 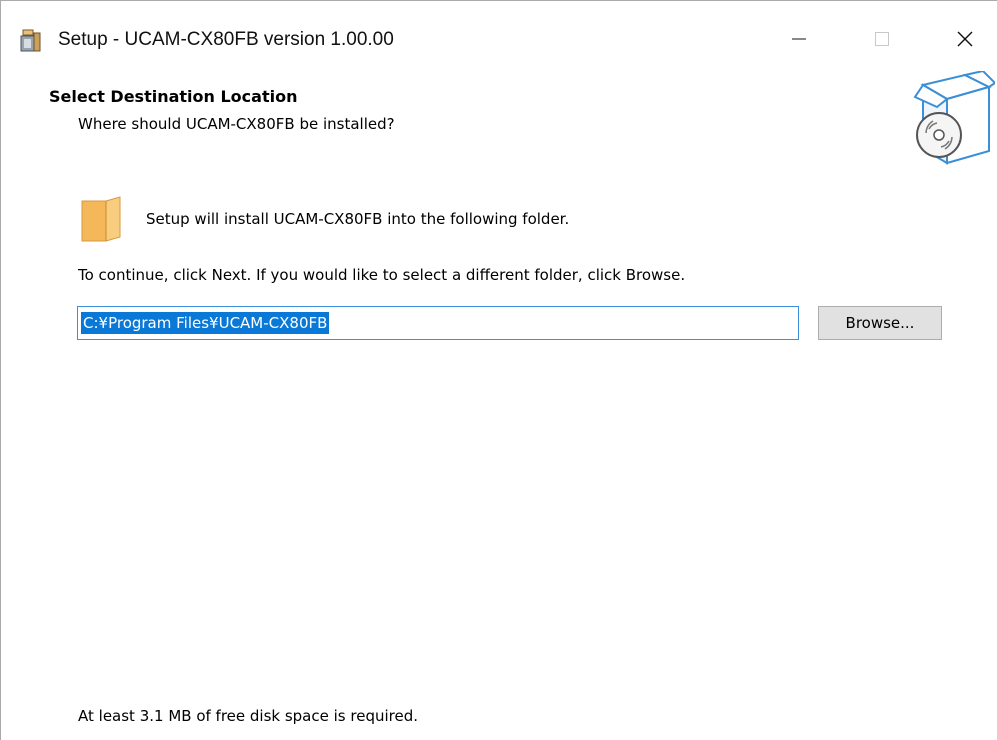 I want to click on close-button, so click(x=965, y=39).